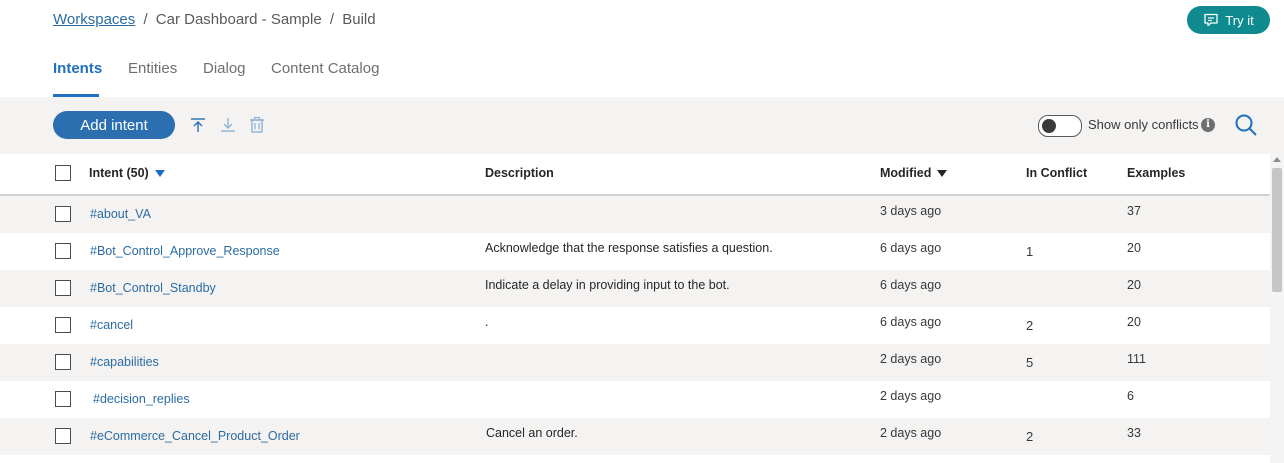  What do you see at coordinates (1030, 362) in the screenshot?
I see `intent-conflict-count: 5` at bounding box center [1030, 362].